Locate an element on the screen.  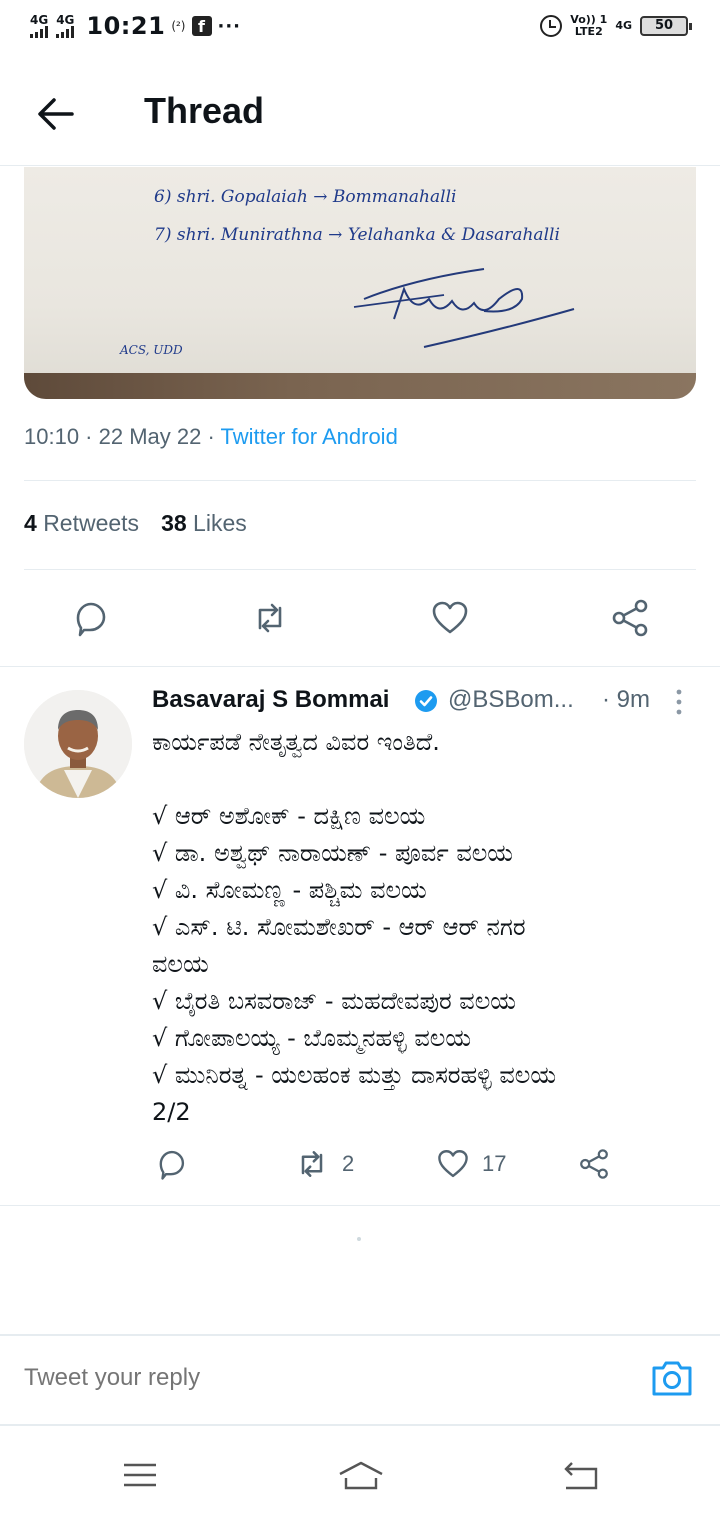
handwritten-line-6: 6) shri. Gopalaiah → Bommanahalli is located at coordinates (305, 197).